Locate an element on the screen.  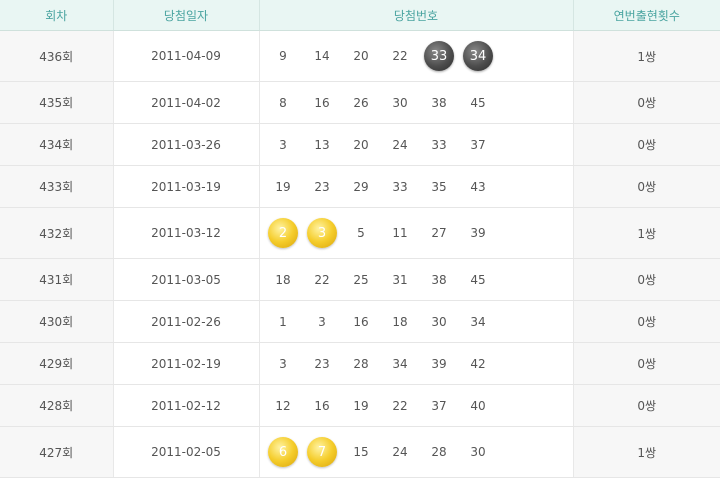
numbers-list: 18 22 25 31 38 45 is located at coordinates (416, 280).